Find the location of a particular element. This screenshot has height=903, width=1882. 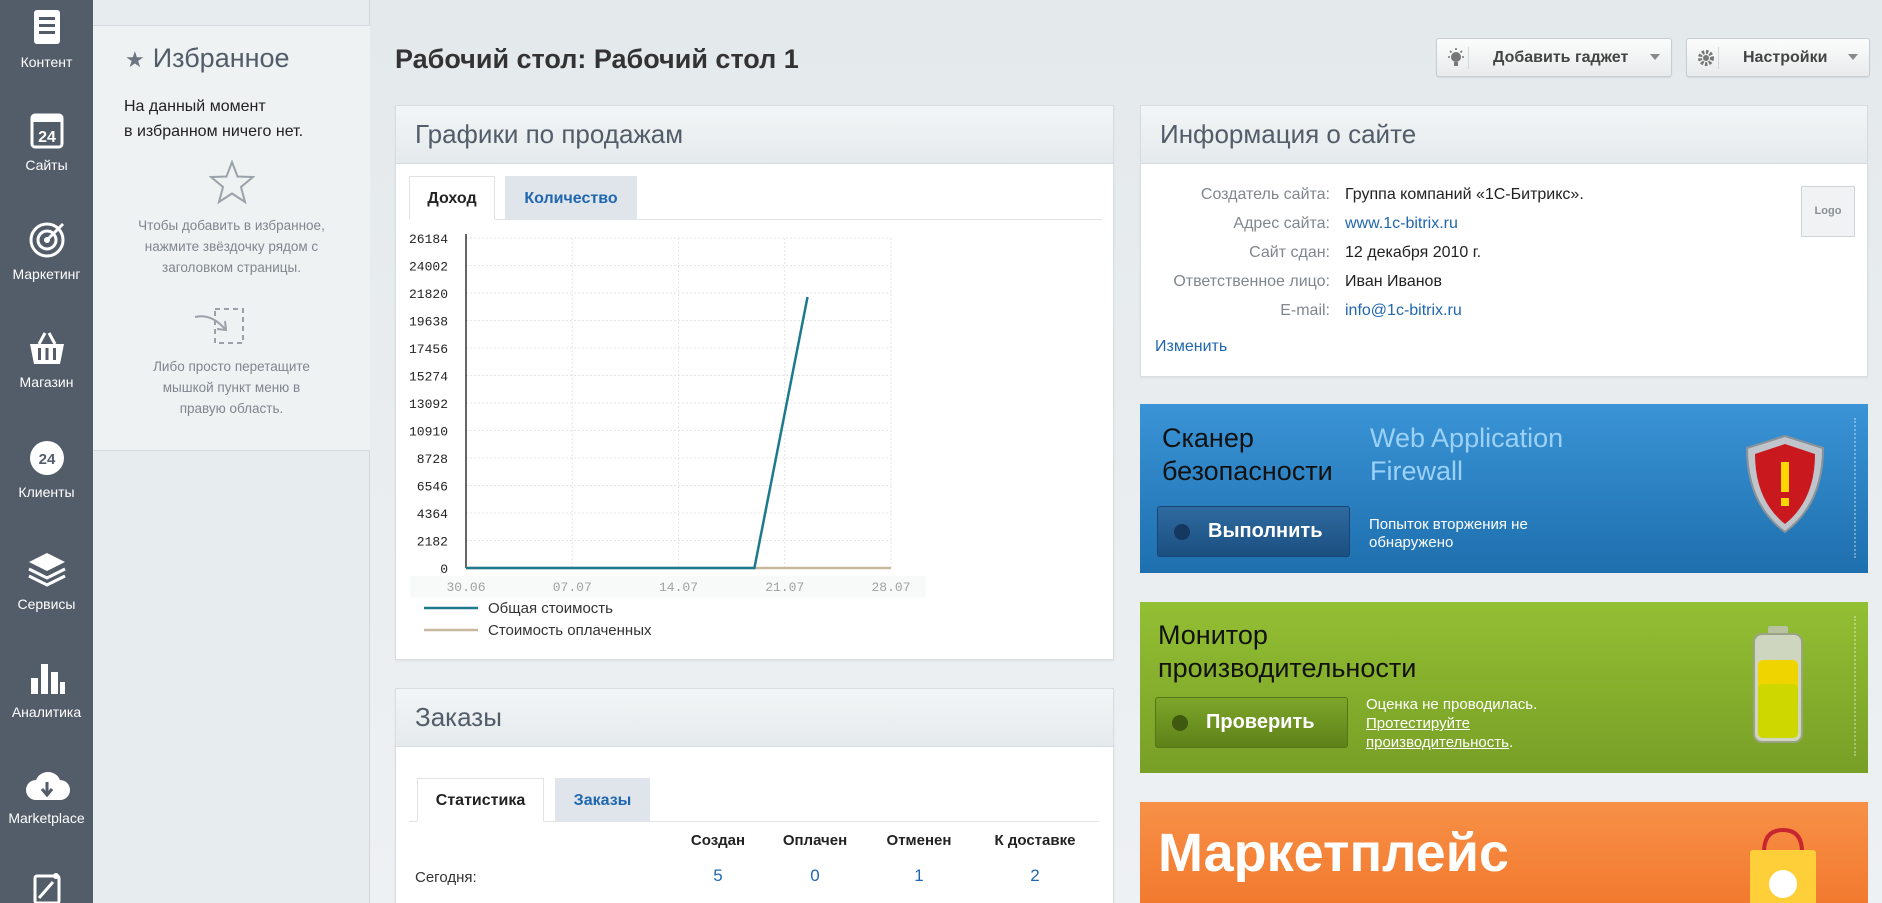

creator-value: Группа компаний «1С-Битрикс». is located at coordinates (1464, 194).